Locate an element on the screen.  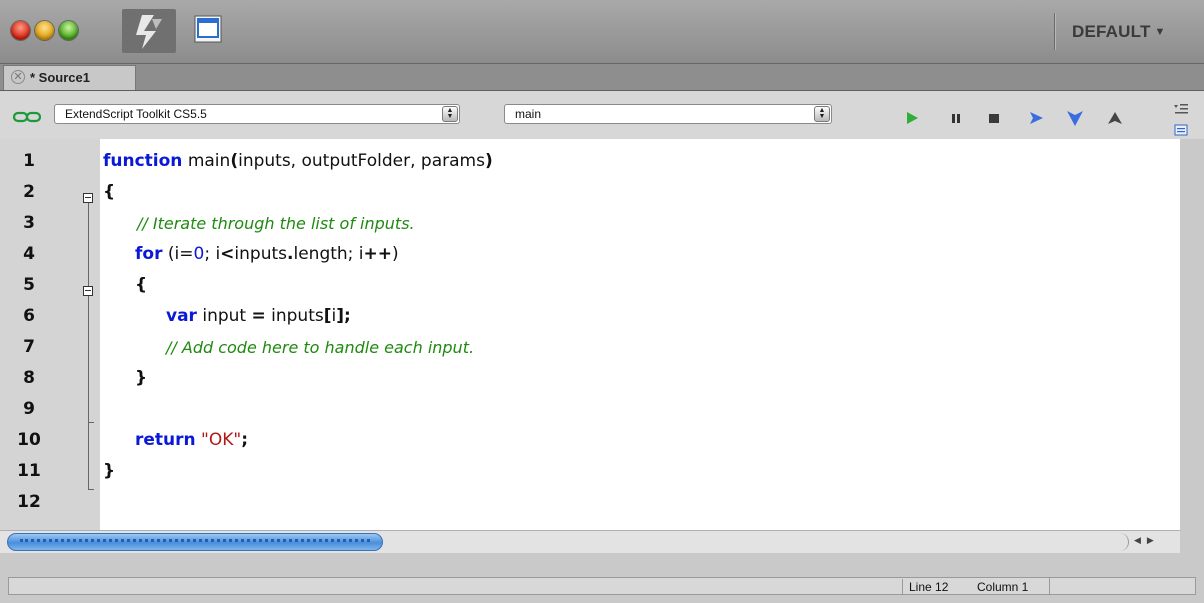
workspace-switcher: DEFAULT ▼ is located at coordinates (1119, 32).